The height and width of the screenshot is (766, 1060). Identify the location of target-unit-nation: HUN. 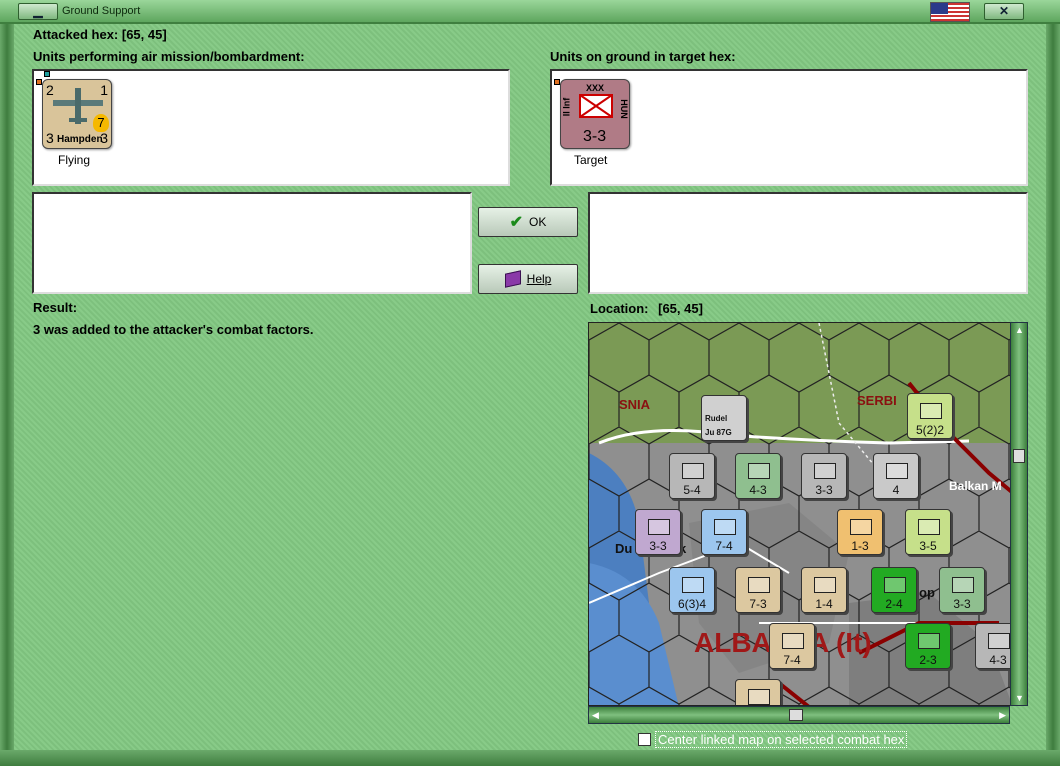
(623, 109).